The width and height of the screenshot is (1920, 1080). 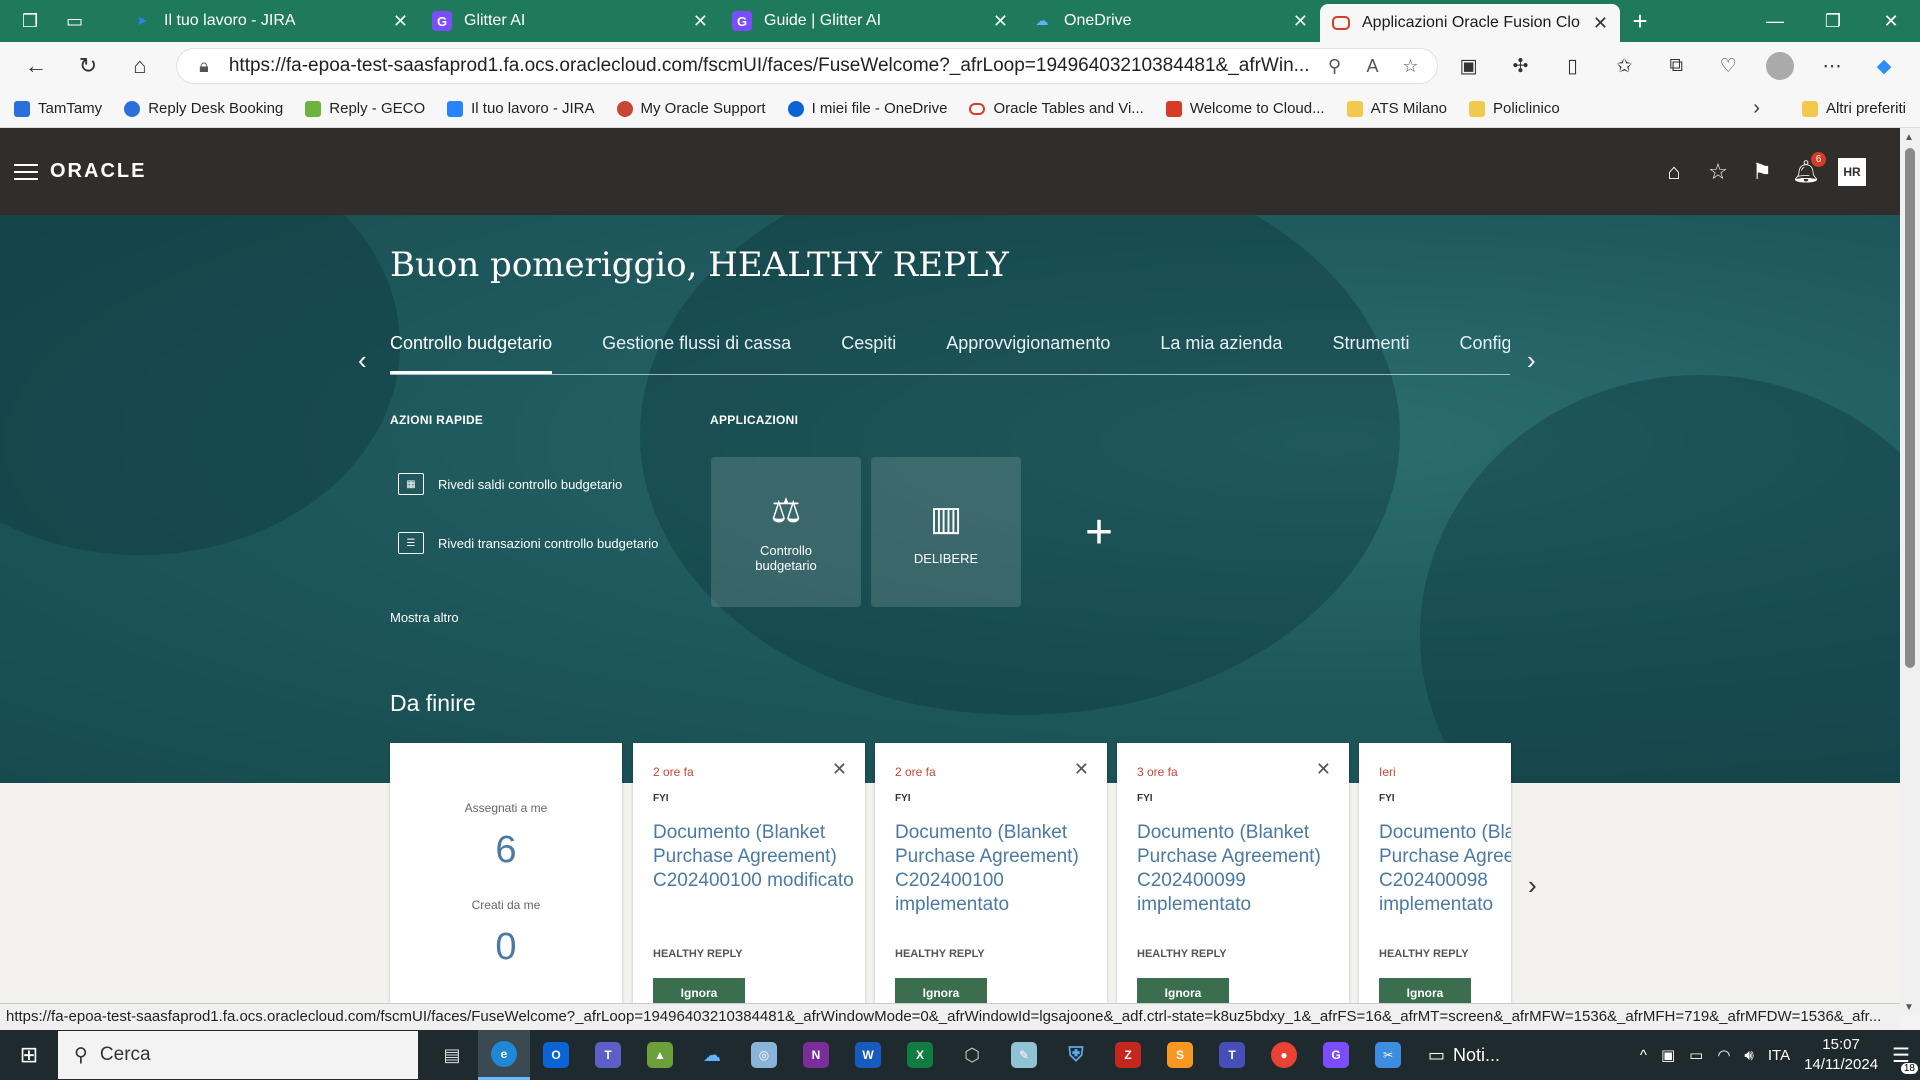 I want to click on image-viewer-icon: ▲, so click(x=660, y=1055).